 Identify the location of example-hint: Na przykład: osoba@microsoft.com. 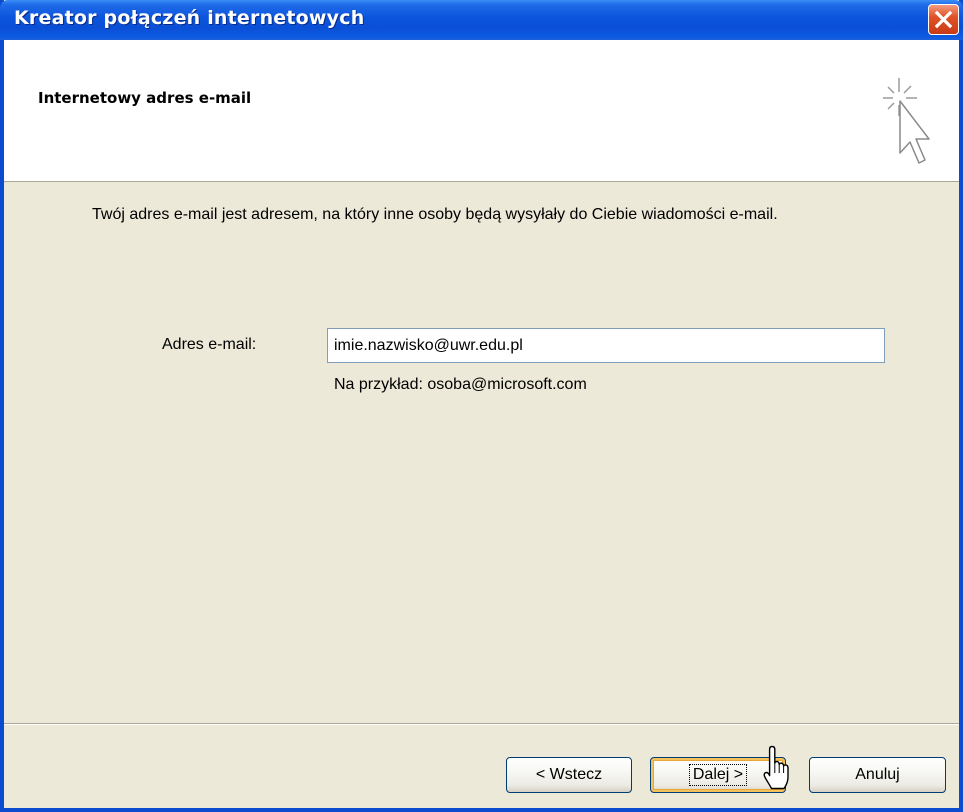
(460, 384).